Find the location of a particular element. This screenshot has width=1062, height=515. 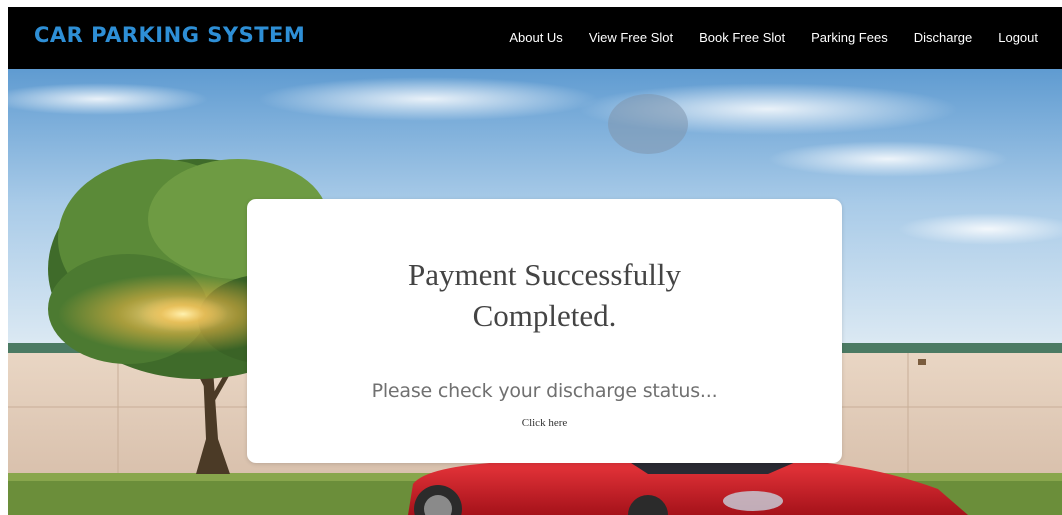

nav-link-parking-fees: Parking Fees is located at coordinates (849, 37).